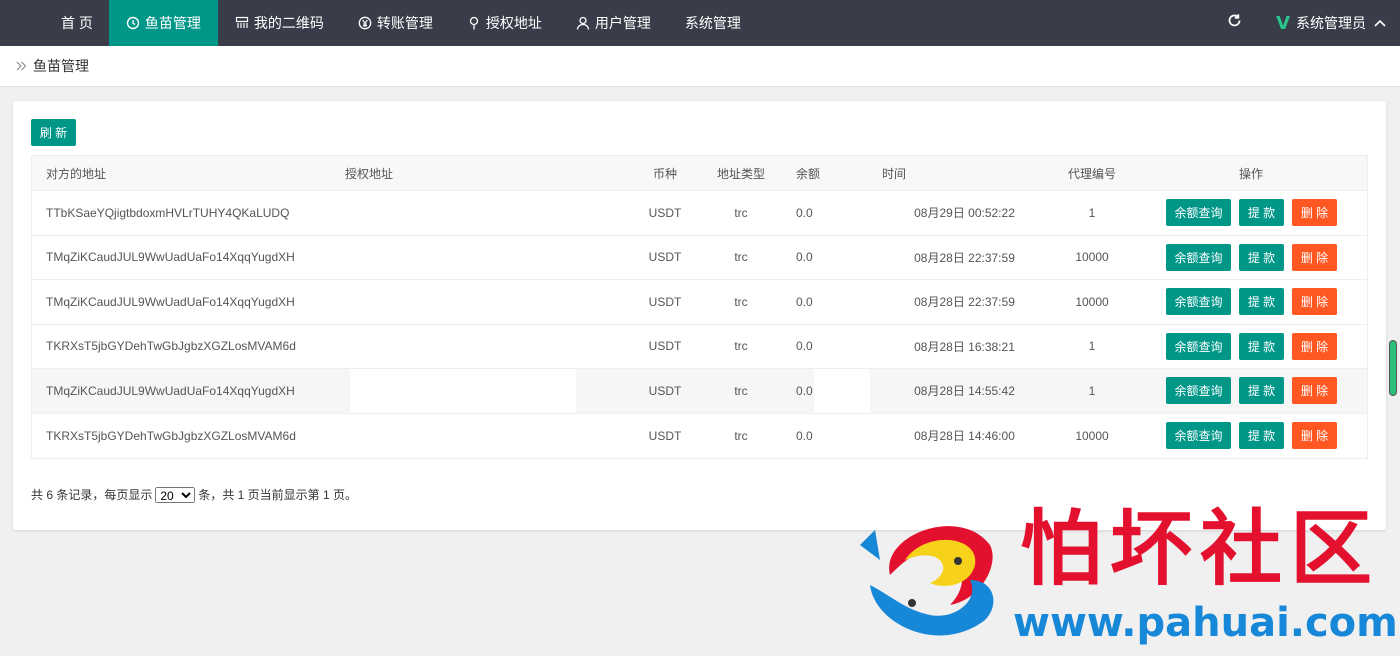 The width and height of the screenshot is (1400, 656). Describe the element at coordinates (699, 173) in the screenshot. I see `table-header: 对方的地址 授权地址 币种 地址类型 余额 时间 代理编号 操作` at that location.